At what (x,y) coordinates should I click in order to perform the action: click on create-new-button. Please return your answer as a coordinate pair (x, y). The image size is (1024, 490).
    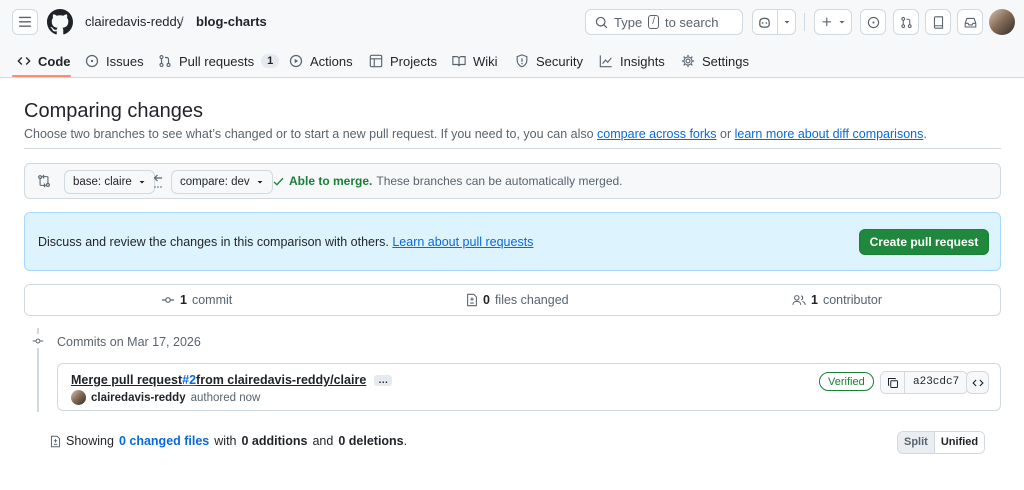
    Looking at the image, I should click on (833, 22).